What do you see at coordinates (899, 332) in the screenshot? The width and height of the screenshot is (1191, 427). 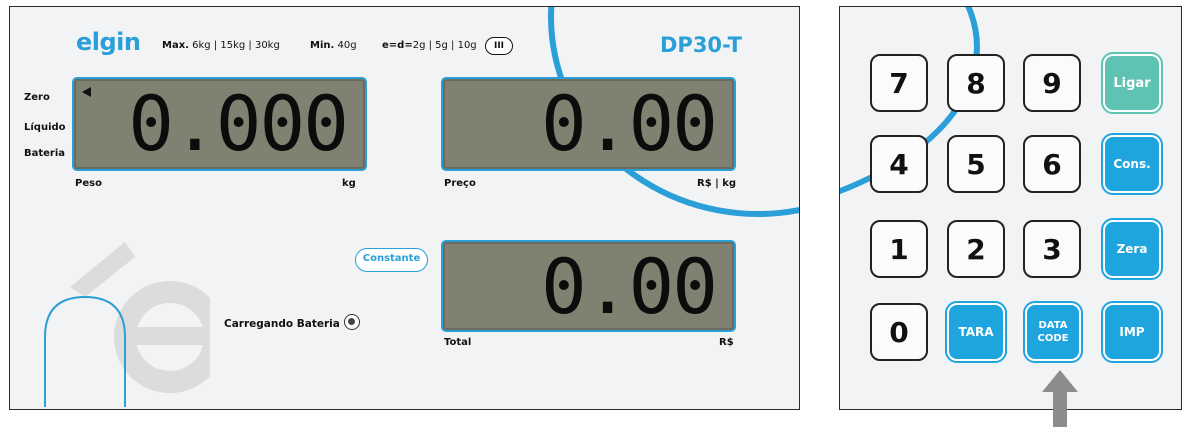 I see `key-0: 0` at bounding box center [899, 332].